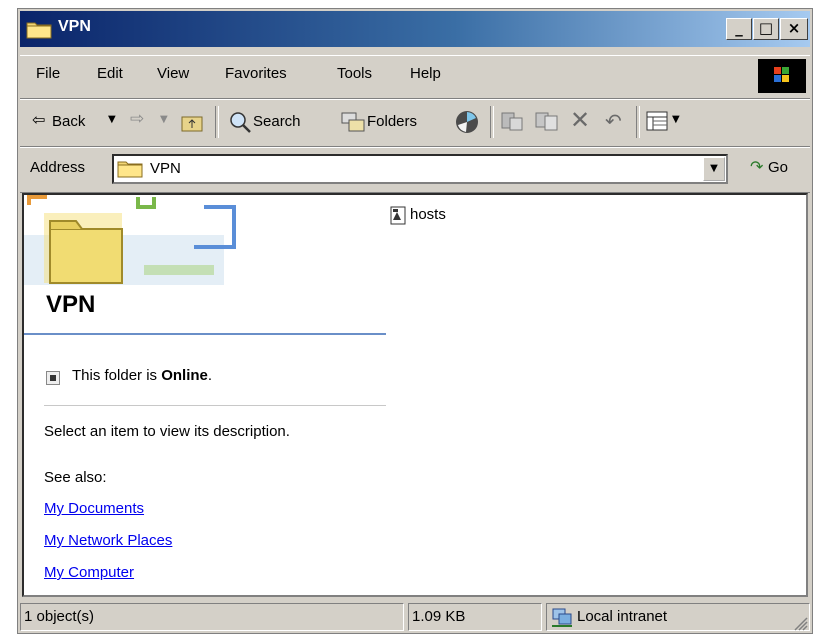 Image resolution: width=819 pixels, height=639 pixels. What do you see at coordinates (142, 375) in the screenshot?
I see `online-status-text: This folder is Online.` at bounding box center [142, 375].